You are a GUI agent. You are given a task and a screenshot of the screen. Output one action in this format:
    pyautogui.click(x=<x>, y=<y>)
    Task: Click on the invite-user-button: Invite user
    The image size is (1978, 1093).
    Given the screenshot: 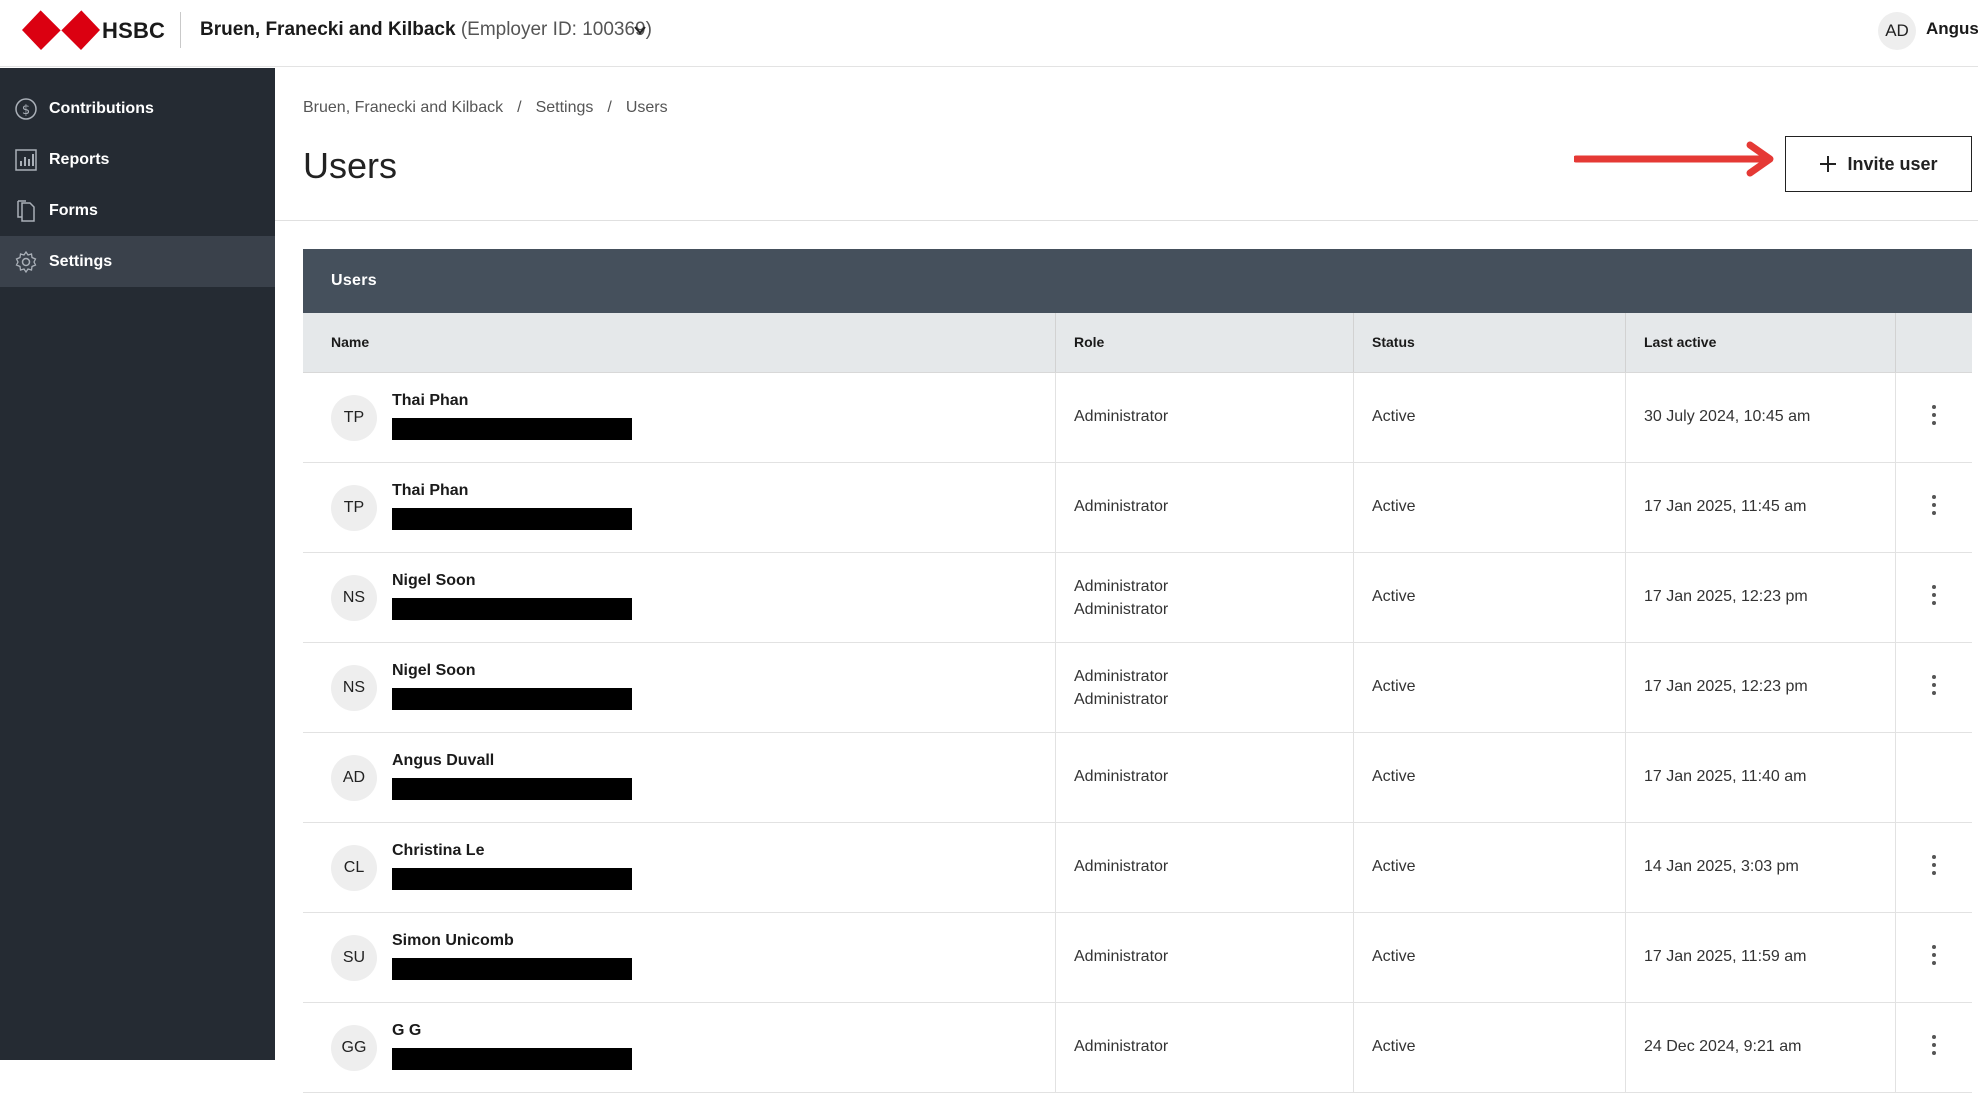 What is the action you would take?
    pyautogui.click(x=1878, y=164)
    